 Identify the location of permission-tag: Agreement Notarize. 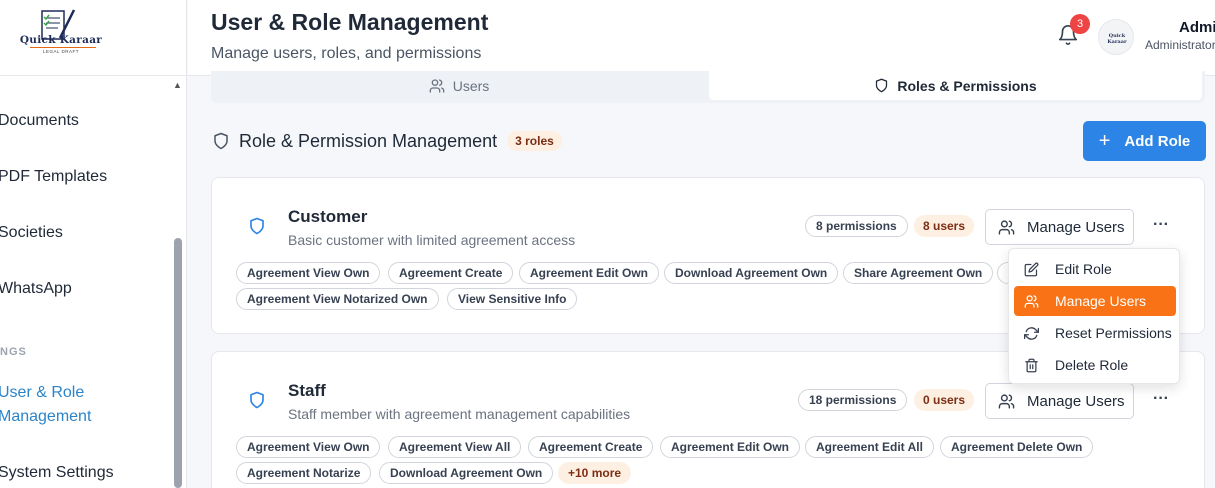
(304, 473).